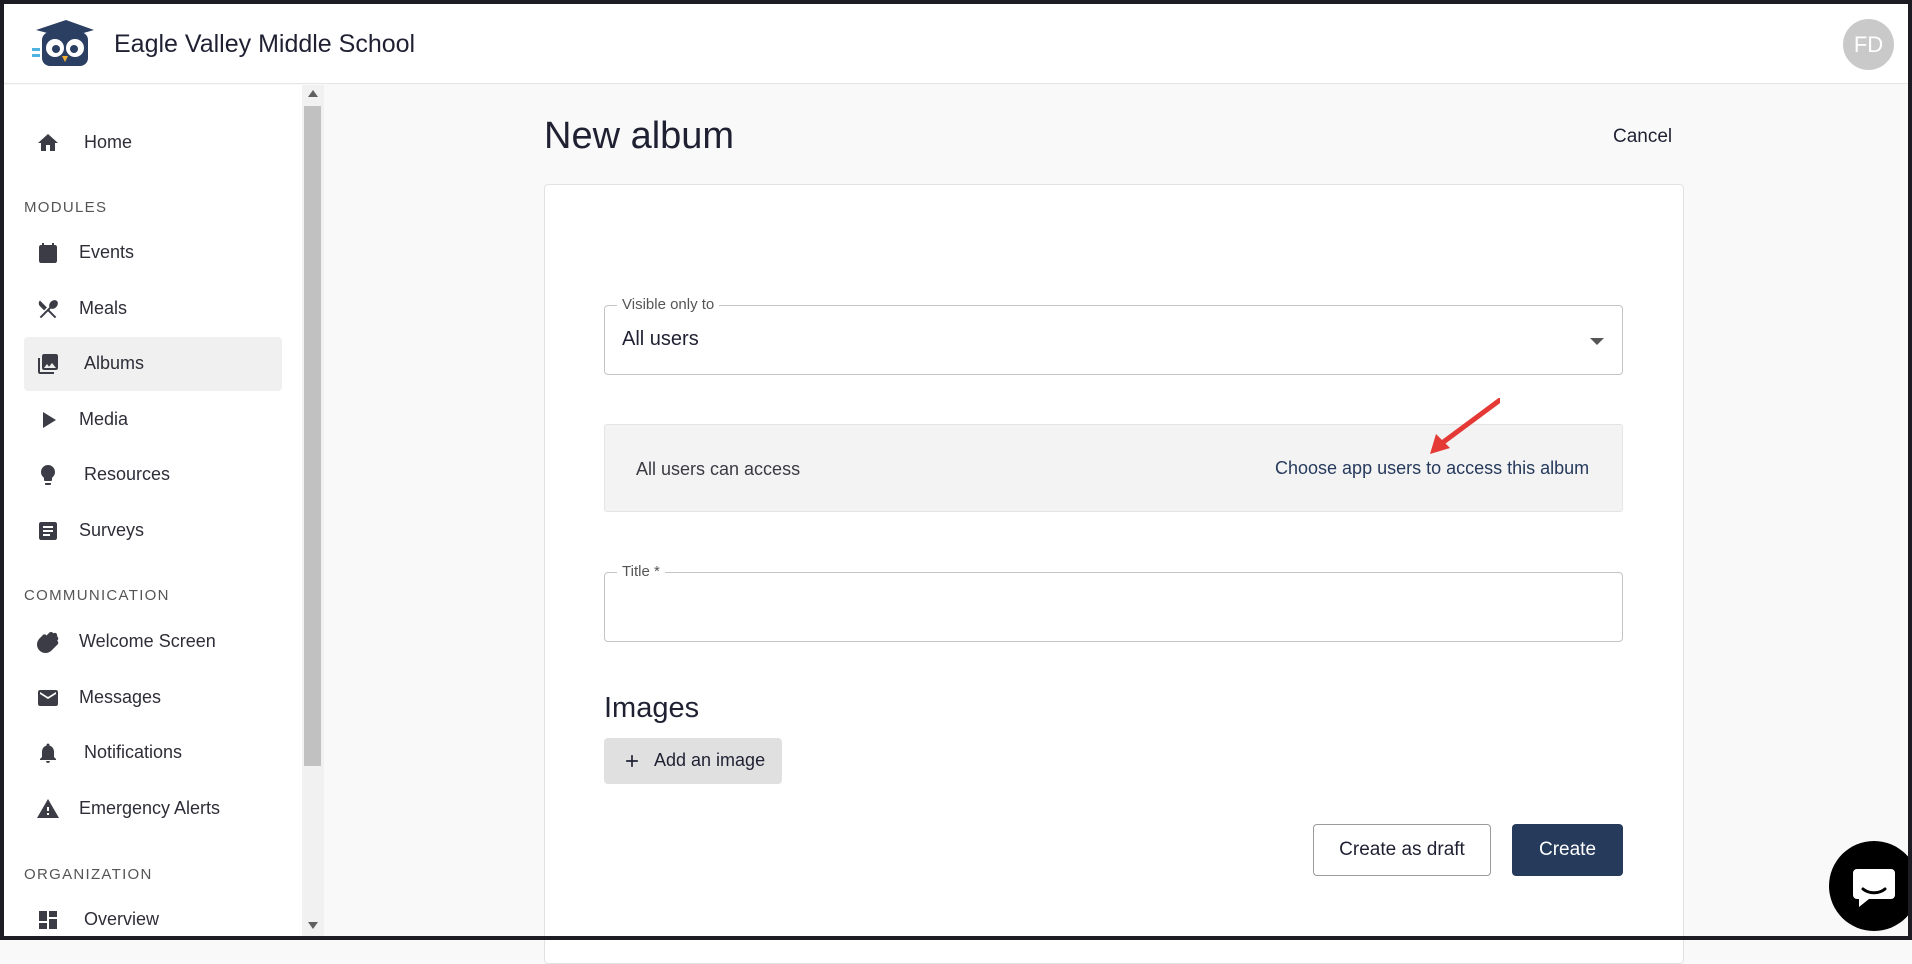  Describe the element at coordinates (153, 253) in the screenshot. I see `sidebar-item-events: Events` at that location.